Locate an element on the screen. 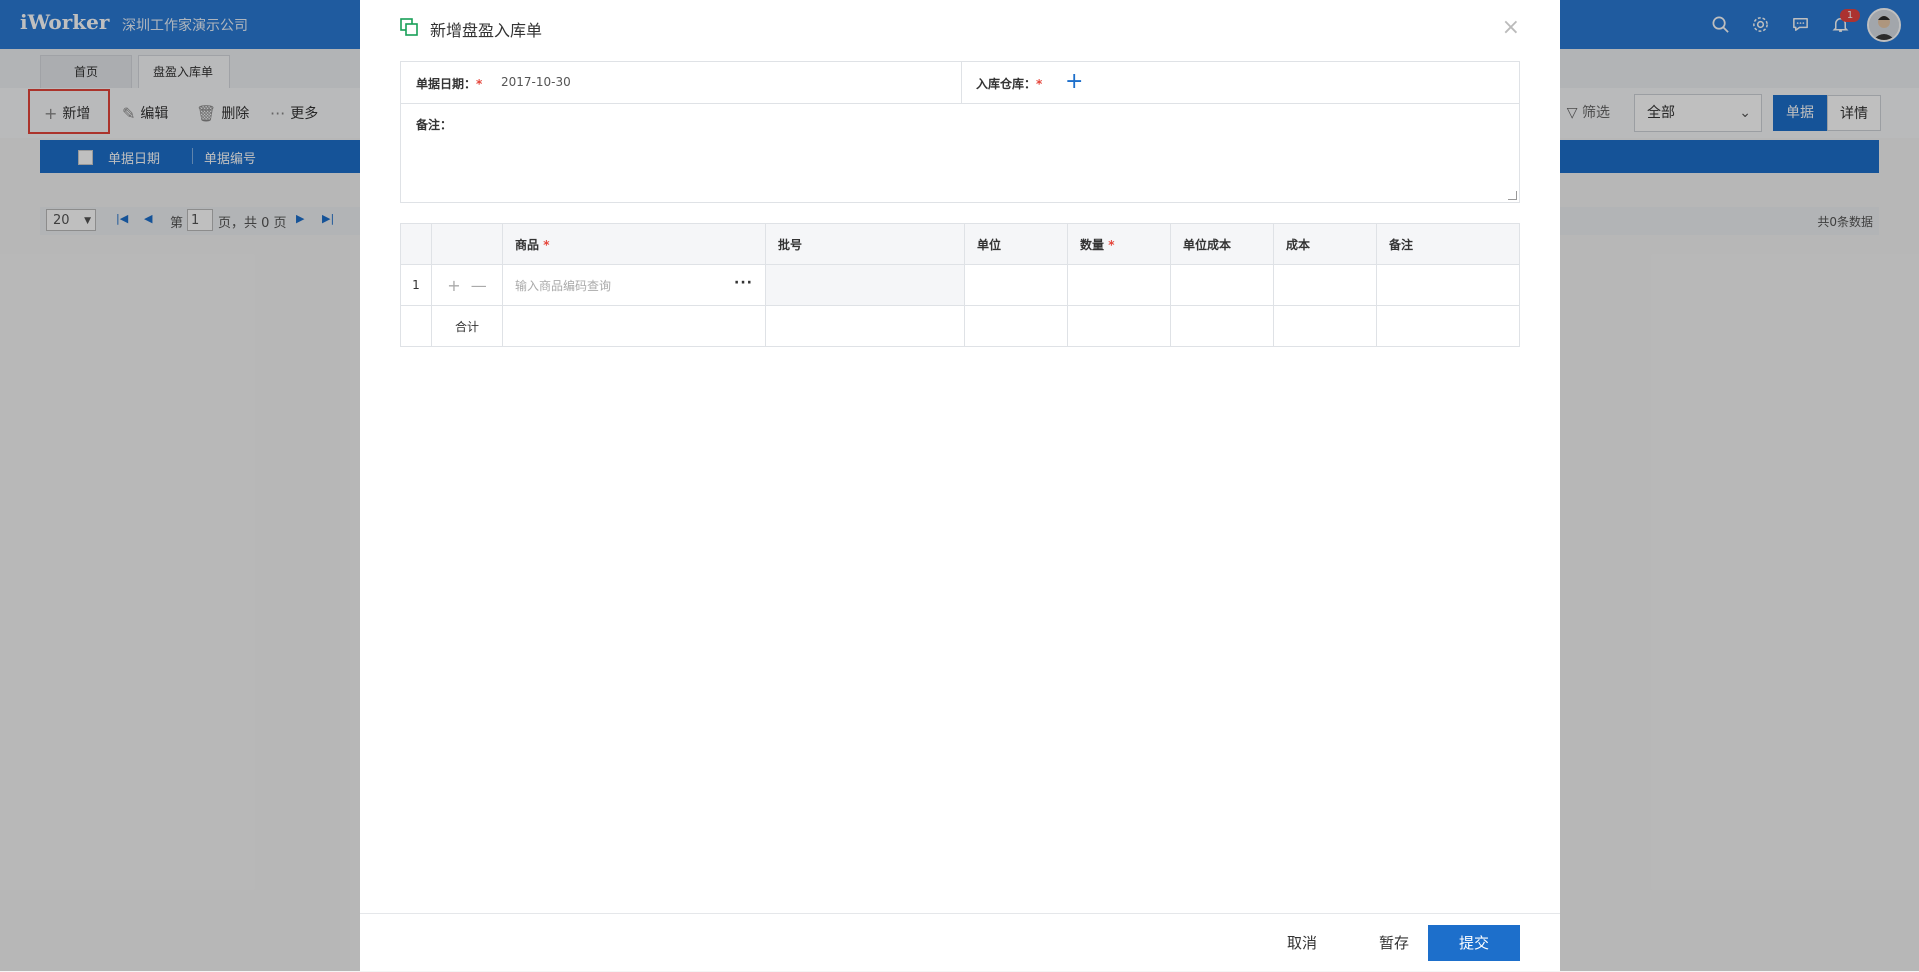  header-remark: 备注 is located at coordinates (1448, 244).